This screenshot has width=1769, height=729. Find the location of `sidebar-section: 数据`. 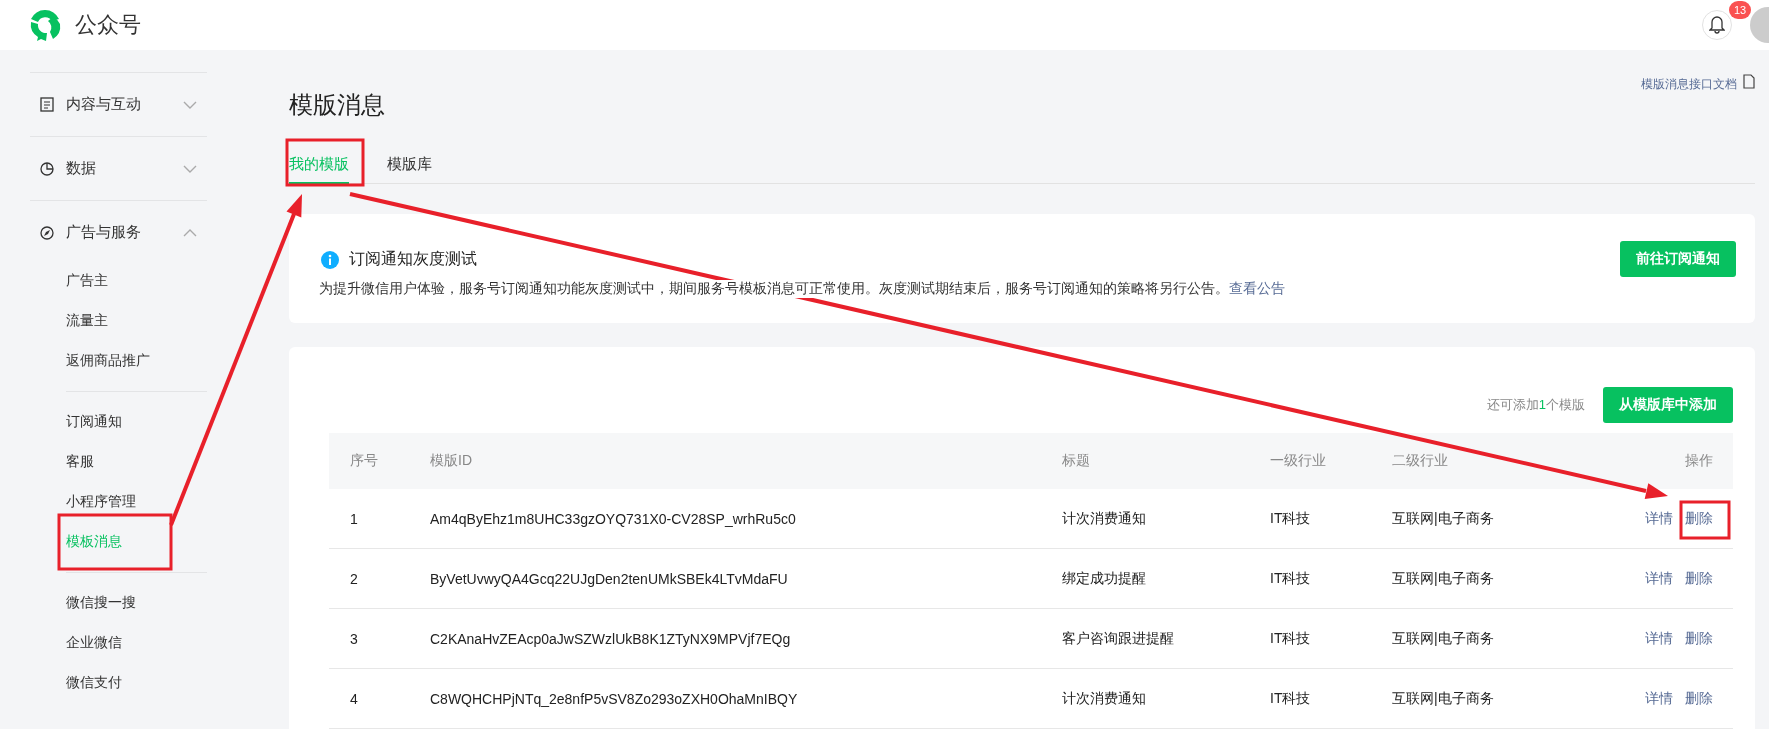

sidebar-section: 数据 is located at coordinates (118, 168).